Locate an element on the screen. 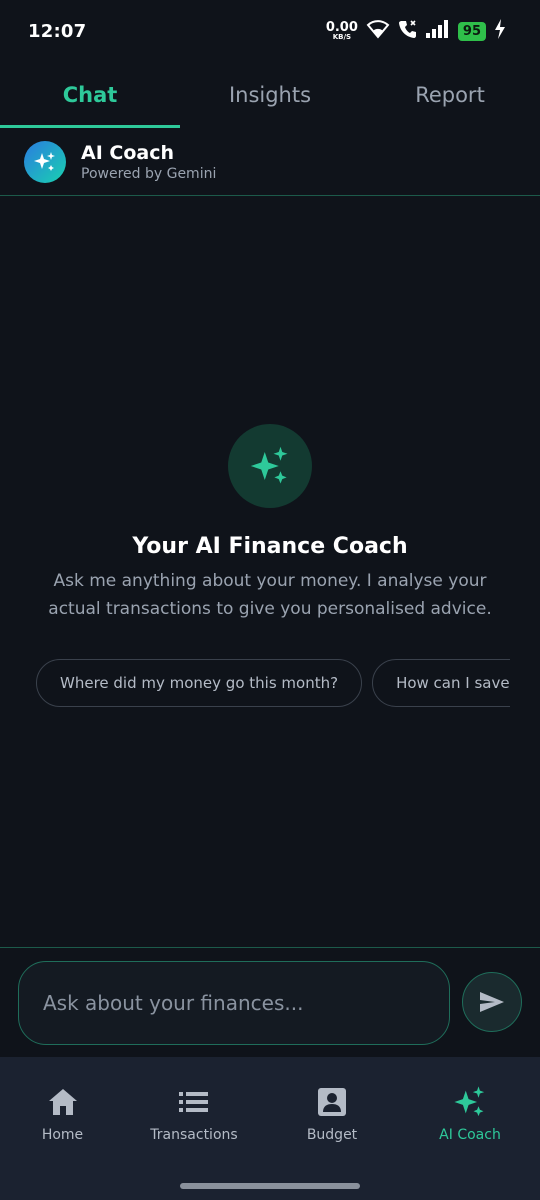  status-bar: 12:07 0.00 KB/S 95 is located at coordinates (270, 31).